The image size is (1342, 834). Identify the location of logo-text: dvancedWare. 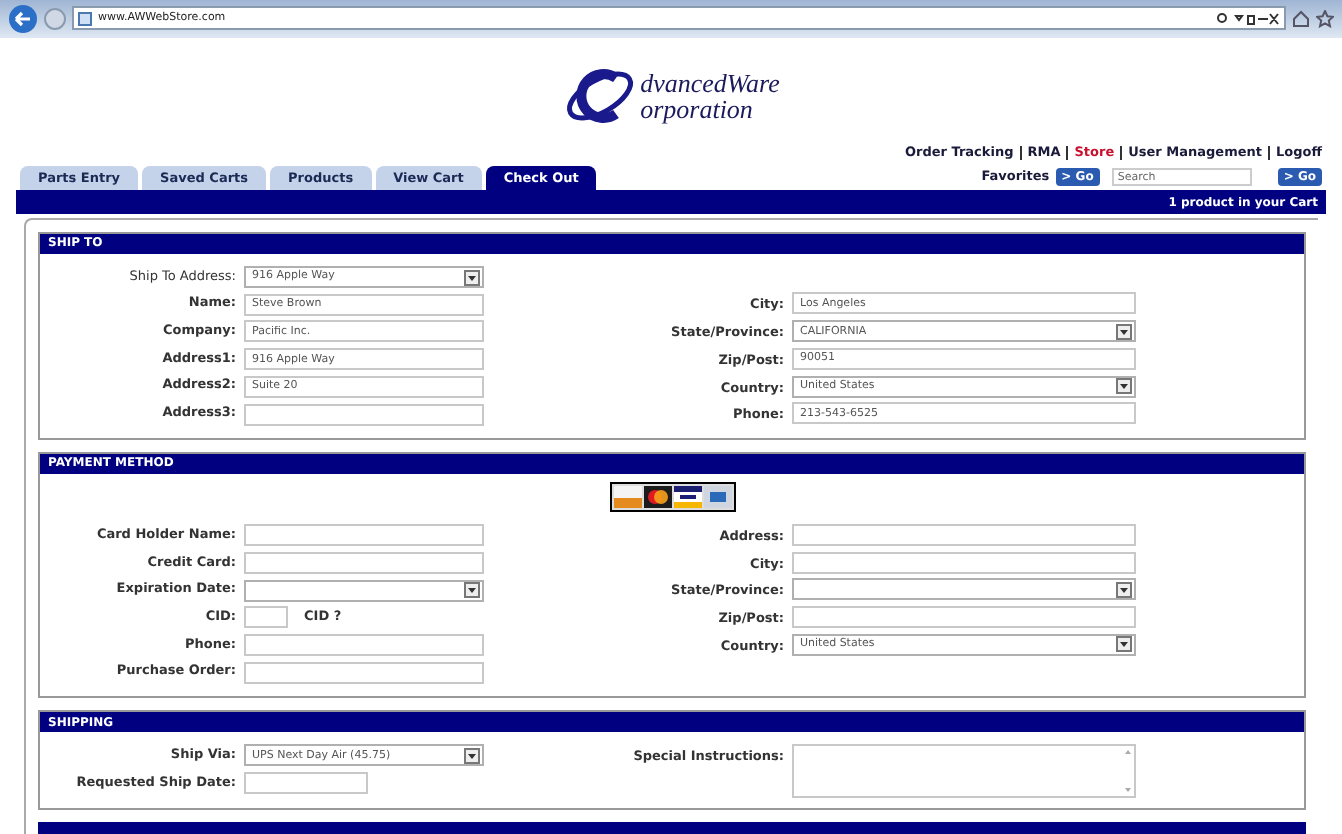
(710, 83).